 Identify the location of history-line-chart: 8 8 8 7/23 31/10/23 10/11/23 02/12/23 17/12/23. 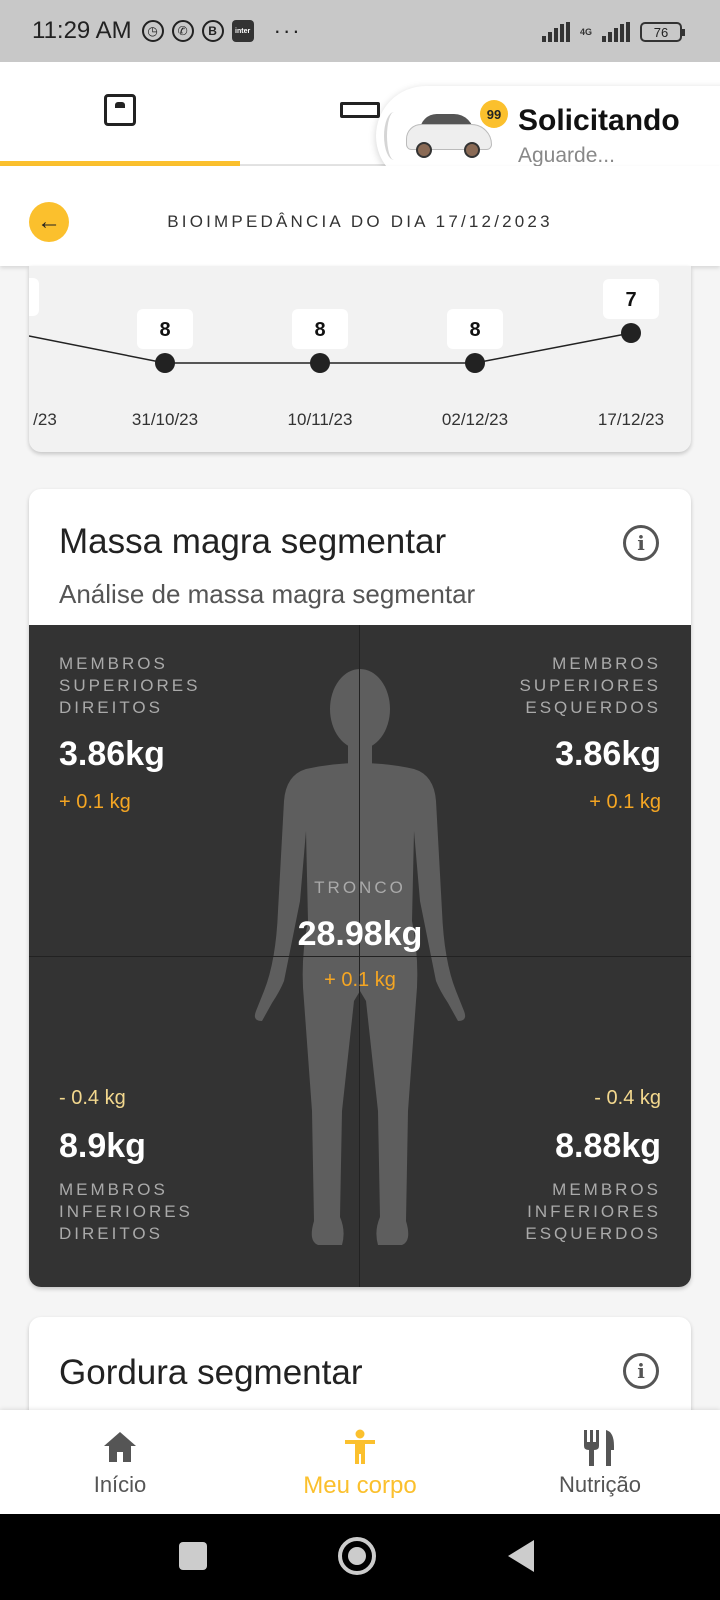
(346, 353).